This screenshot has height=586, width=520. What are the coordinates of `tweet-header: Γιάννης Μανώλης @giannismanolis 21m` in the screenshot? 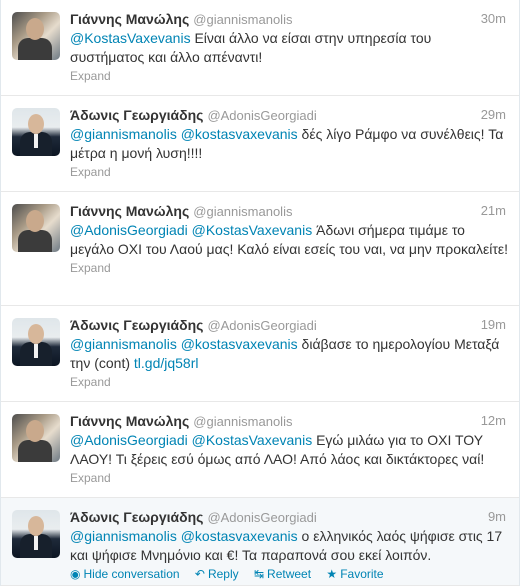 It's located at (289, 211).